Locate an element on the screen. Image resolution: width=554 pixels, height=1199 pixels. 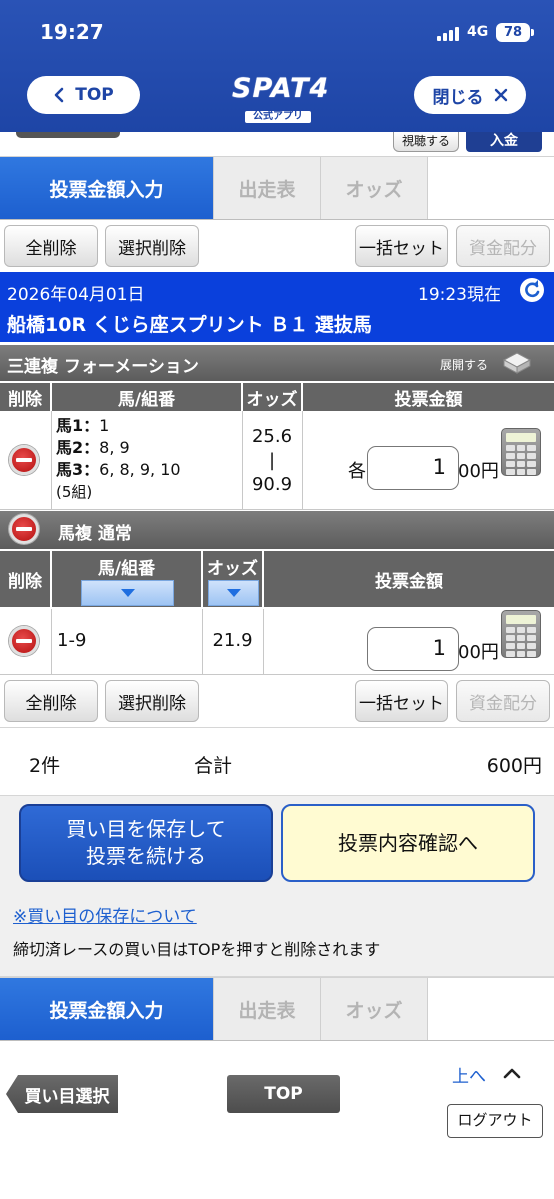
bulk-set-button: 一括セット is located at coordinates (401, 246).